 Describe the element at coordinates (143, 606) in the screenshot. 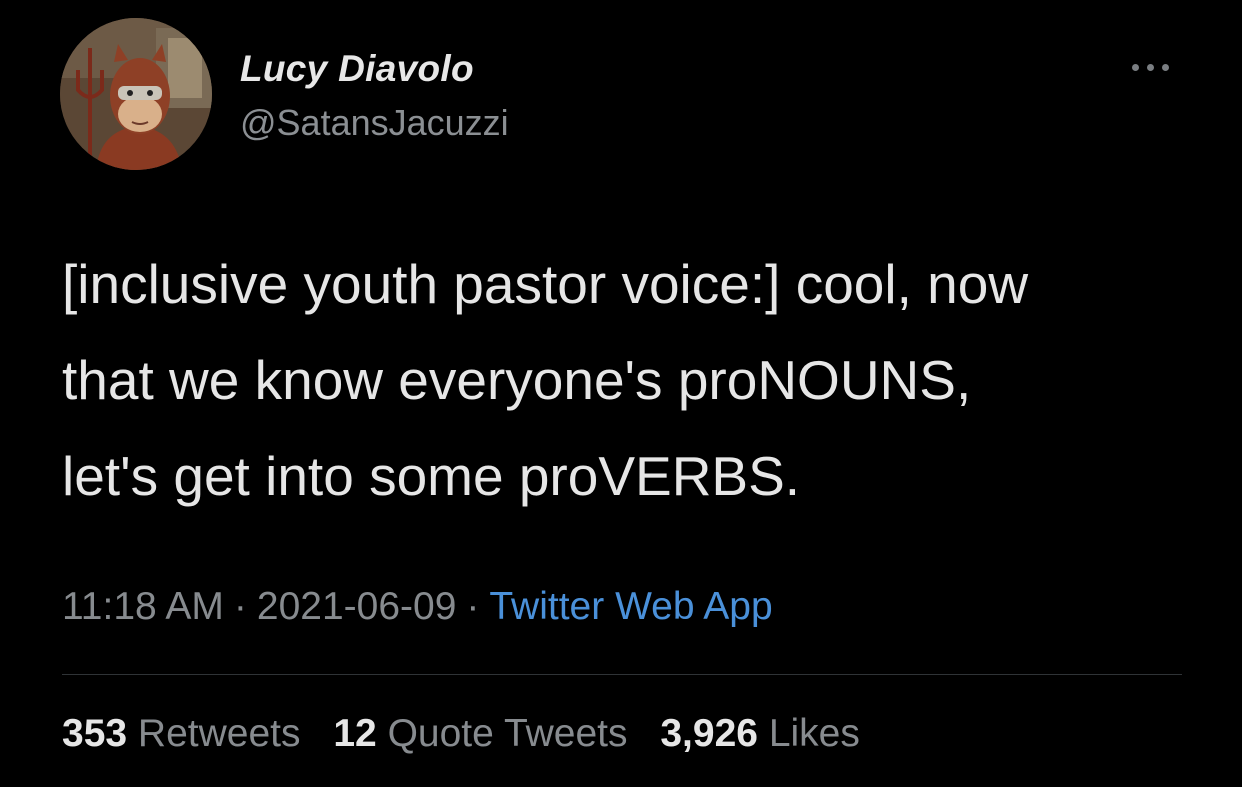

I see `tweet-time: 11:18 AM` at that location.